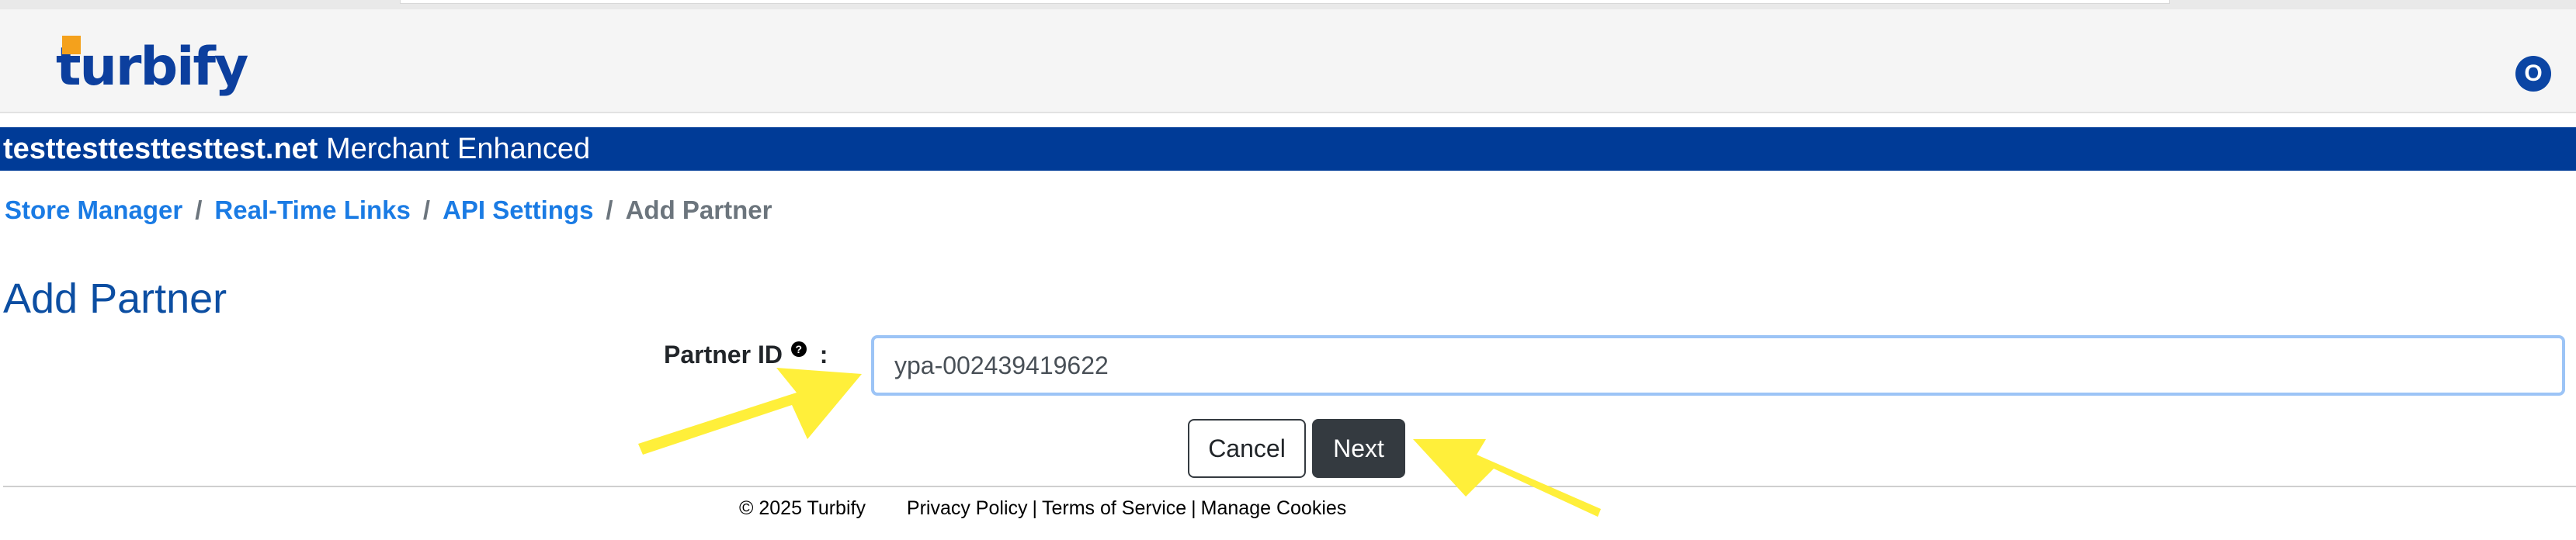 The image size is (2576, 540). Describe the element at coordinates (115, 298) in the screenshot. I see `page-title: Add Partner` at that location.